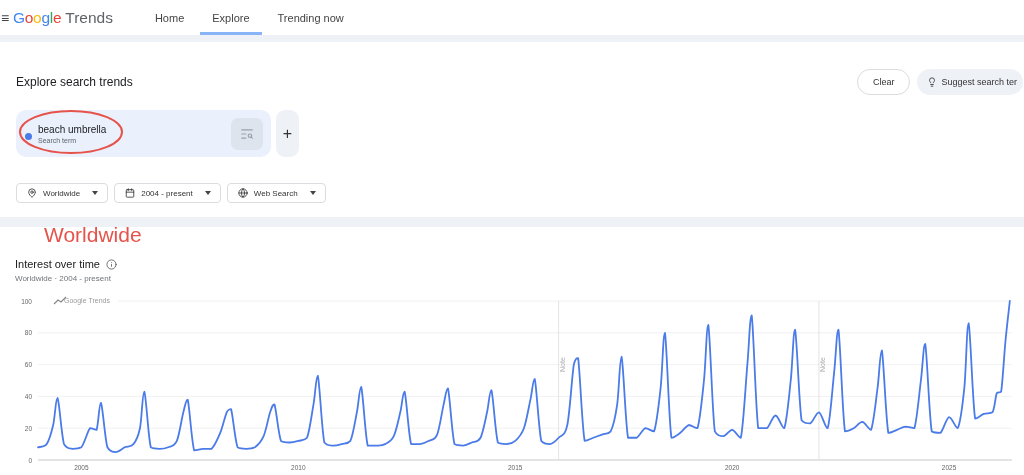 The image size is (1024, 475). What do you see at coordinates (93, 235) in the screenshot?
I see `annotation-text: Worldwide` at bounding box center [93, 235].